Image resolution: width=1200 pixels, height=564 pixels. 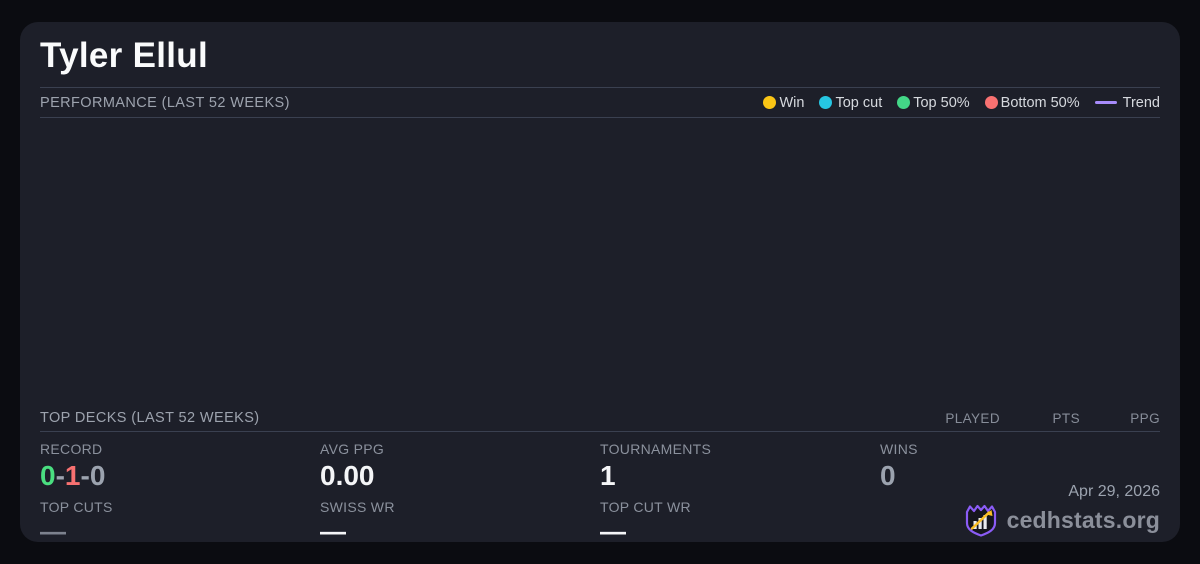 I want to click on stat-label: SWISS WR, so click(x=357, y=507).